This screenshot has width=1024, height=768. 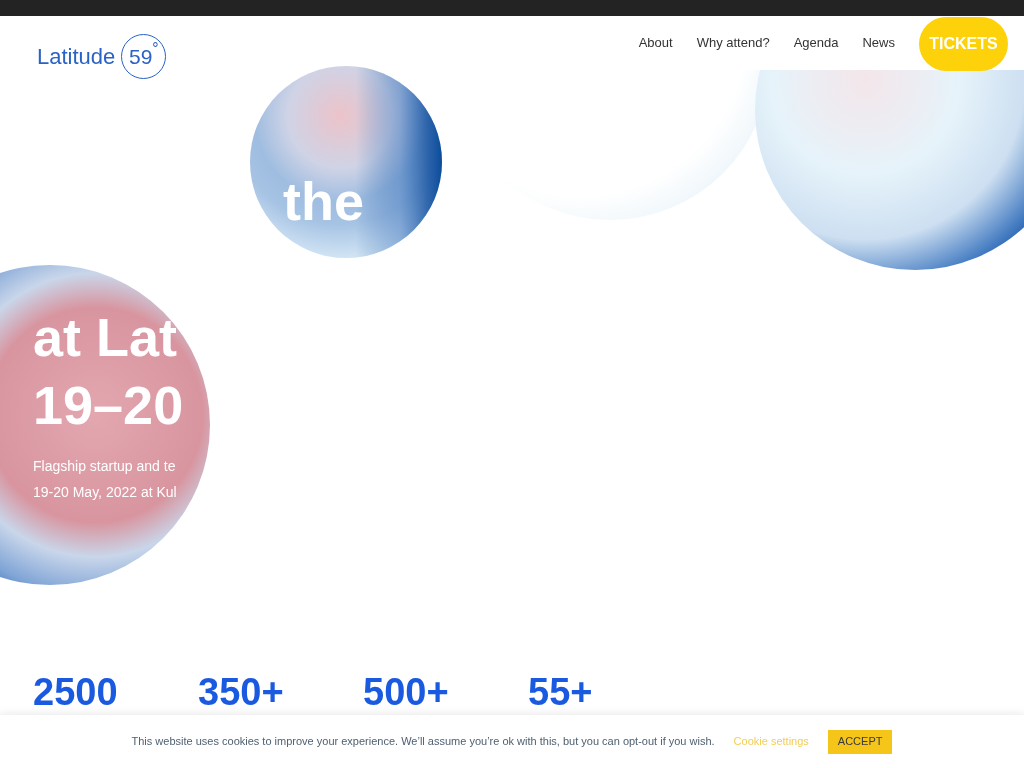 I want to click on nav-link: Why attend?, so click(x=733, y=43).